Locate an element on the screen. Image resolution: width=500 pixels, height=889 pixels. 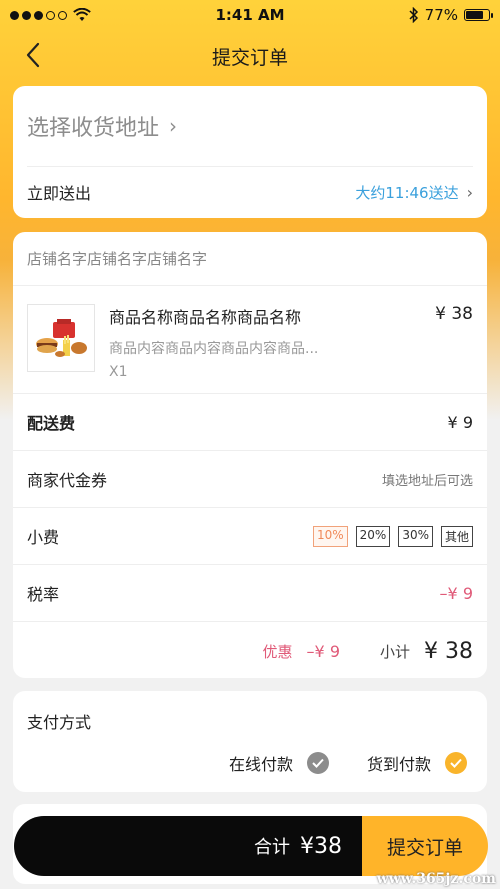
nav-bar: 提交订单 is located at coordinates (250, 56).